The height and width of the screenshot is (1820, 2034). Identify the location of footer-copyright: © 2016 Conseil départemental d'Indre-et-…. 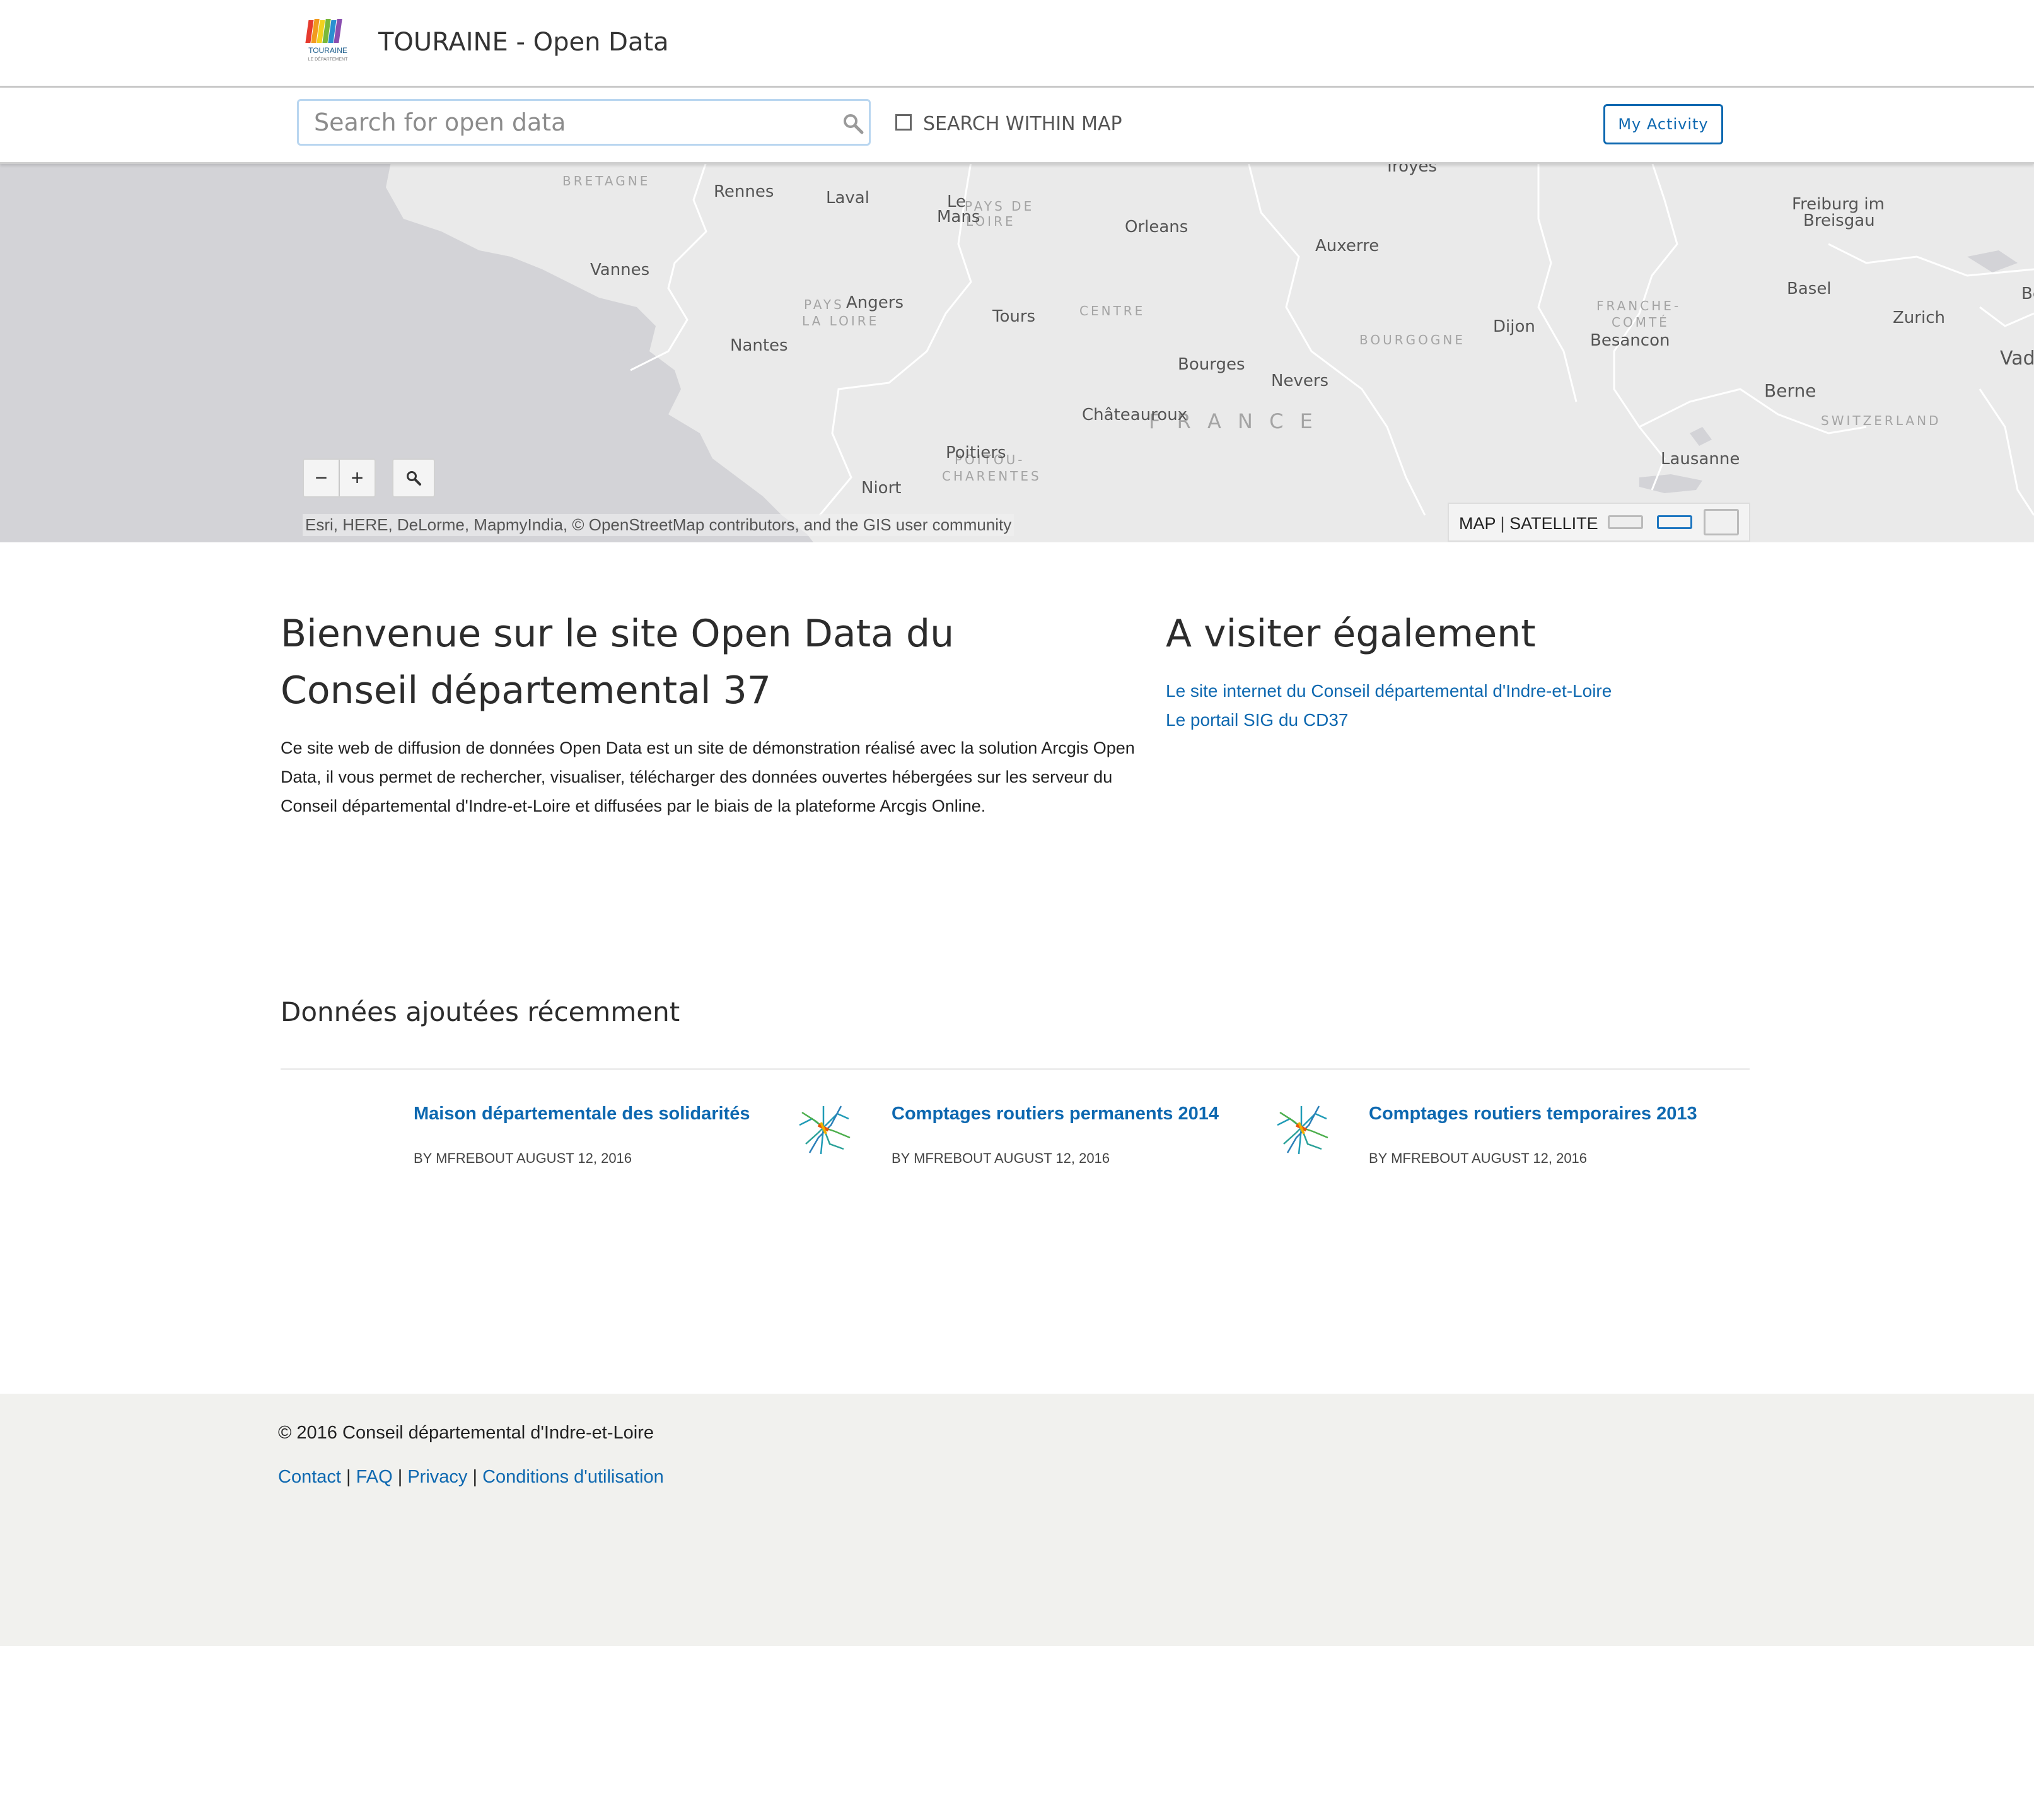
(466, 1433).